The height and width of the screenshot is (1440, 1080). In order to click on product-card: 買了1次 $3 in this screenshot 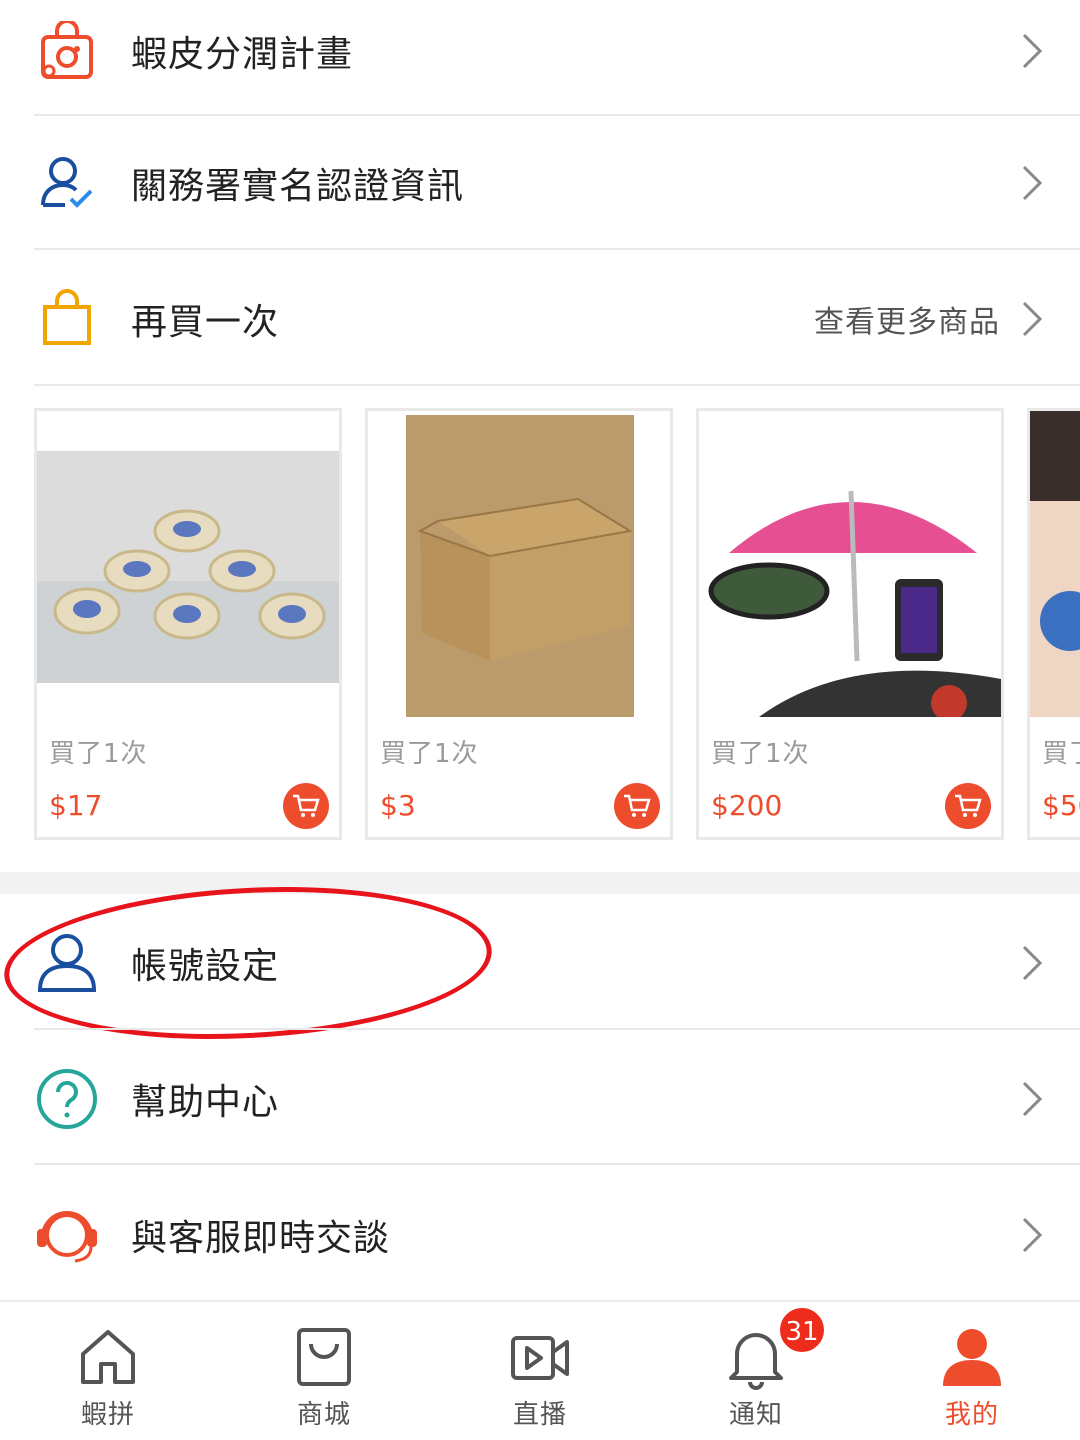, I will do `click(519, 624)`.